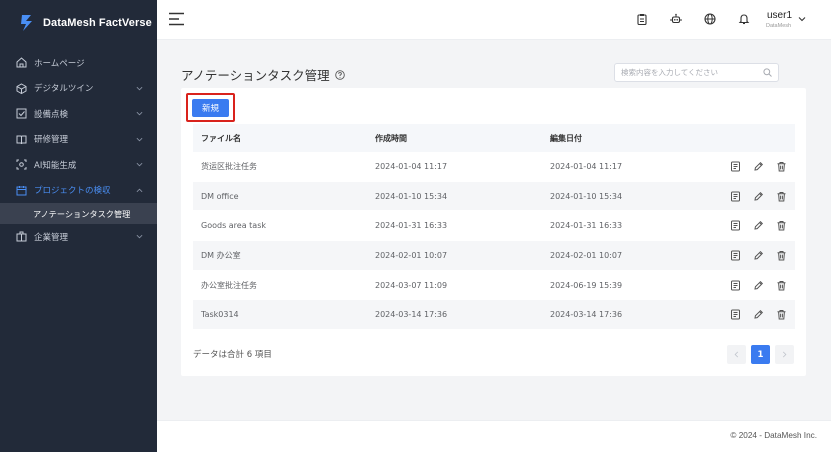  What do you see at coordinates (78, 237) in the screenshot?
I see `sidebar-item-enterprise: 企業管理` at bounding box center [78, 237].